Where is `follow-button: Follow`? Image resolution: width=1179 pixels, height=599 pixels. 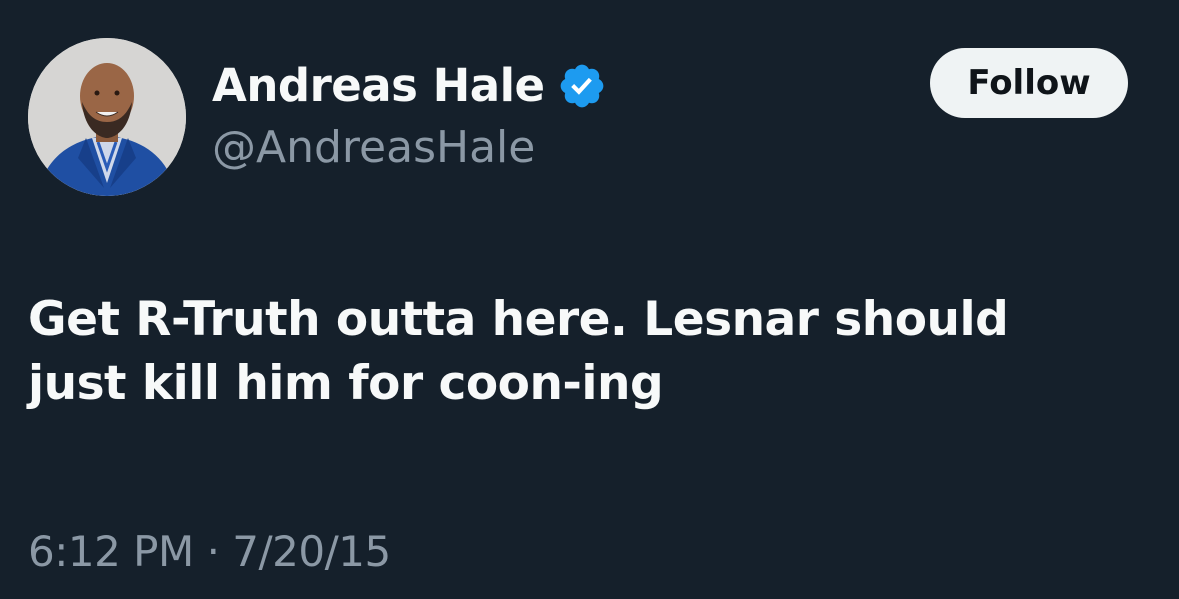 follow-button: Follow is located at coordinates (1029, 83).